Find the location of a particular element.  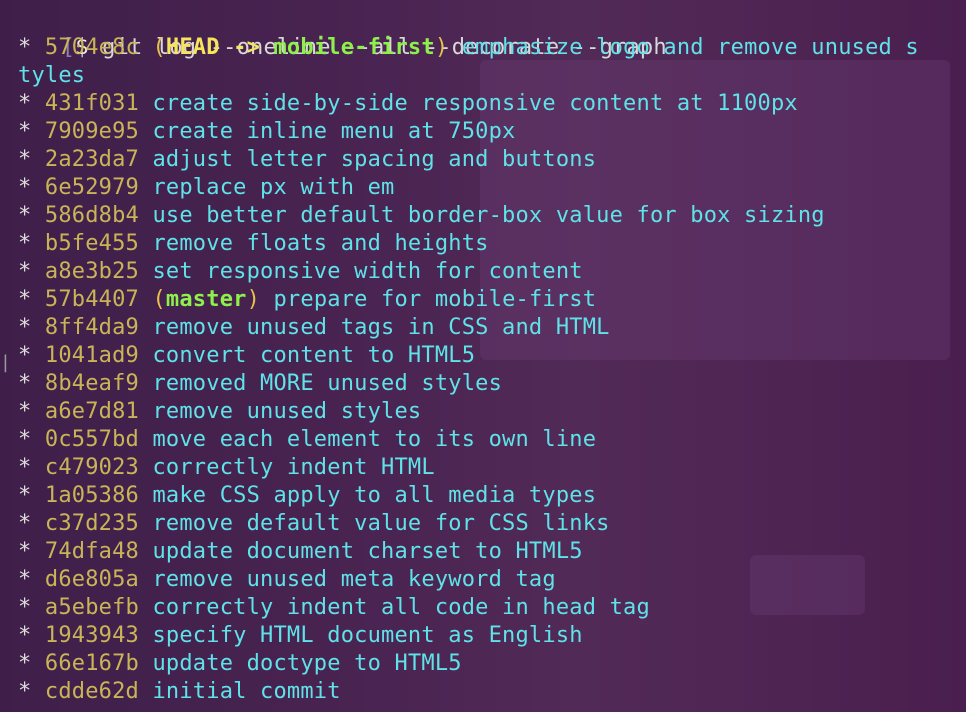

commit-hash: 586d8b4 is located at coordinates (92, 215).